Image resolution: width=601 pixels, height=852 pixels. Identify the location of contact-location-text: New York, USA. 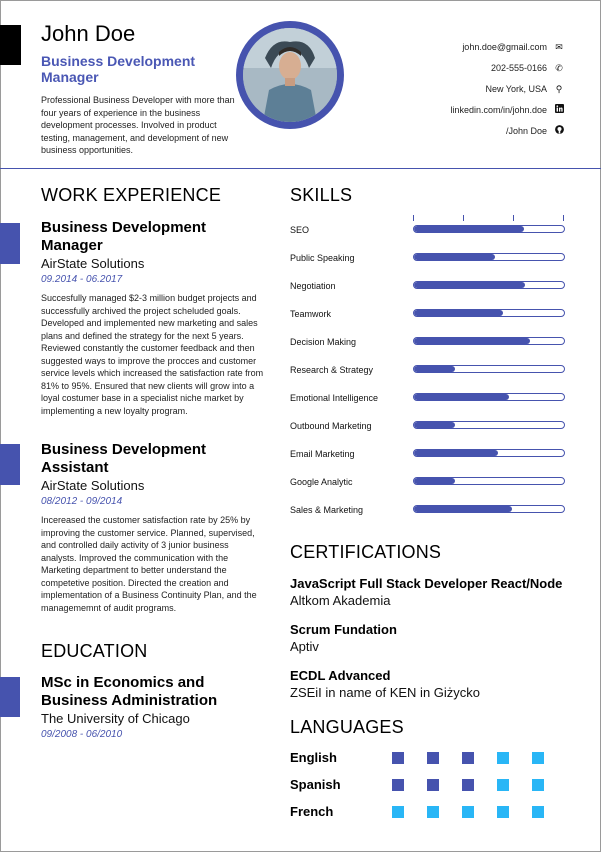
(516, 89).